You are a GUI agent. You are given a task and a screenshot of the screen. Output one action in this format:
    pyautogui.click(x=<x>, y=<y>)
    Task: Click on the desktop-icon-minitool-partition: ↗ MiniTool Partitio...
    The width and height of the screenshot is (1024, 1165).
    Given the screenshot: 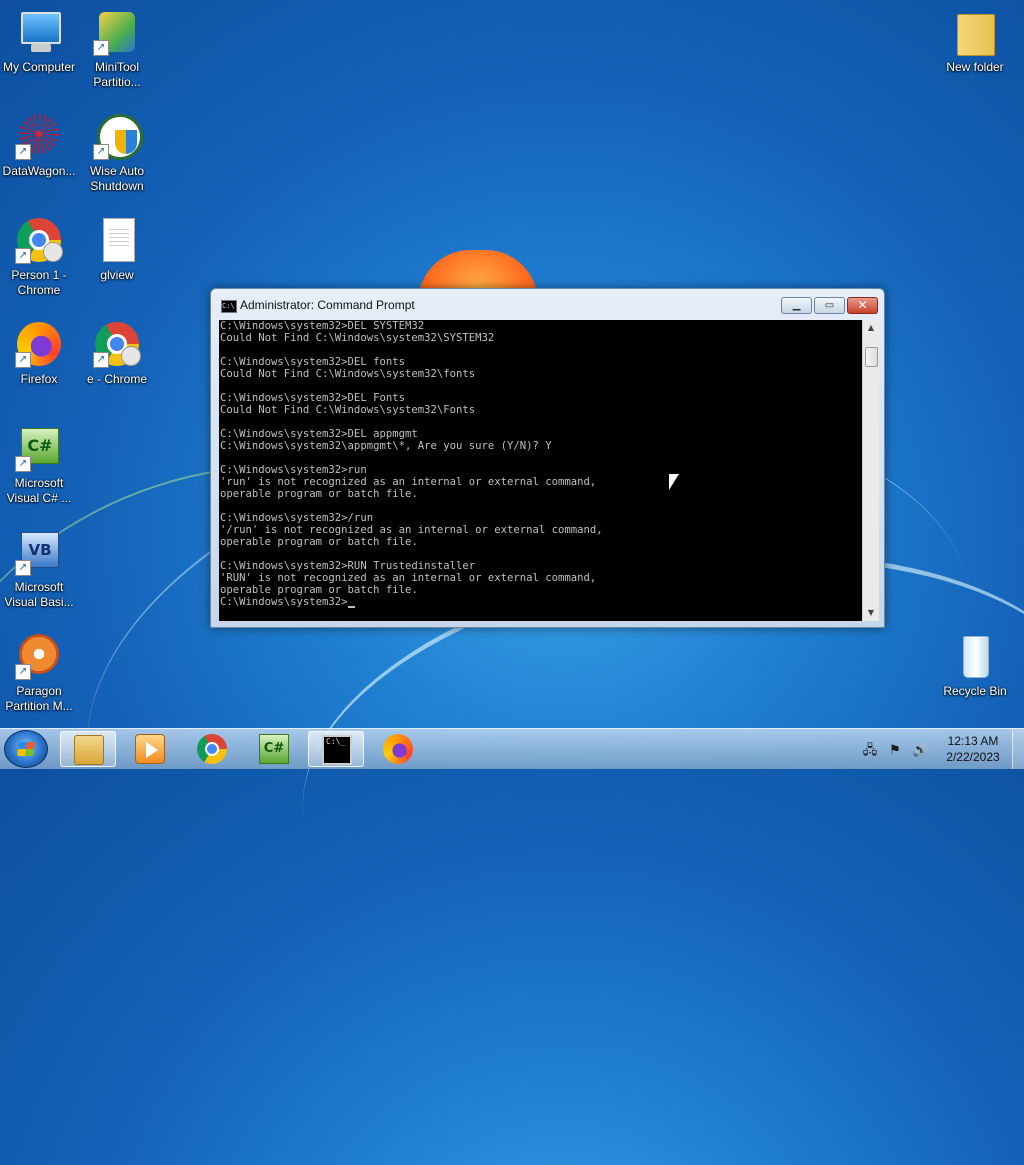 What is the action you would take?
    pyautogui.click(x=117, y=49)
    